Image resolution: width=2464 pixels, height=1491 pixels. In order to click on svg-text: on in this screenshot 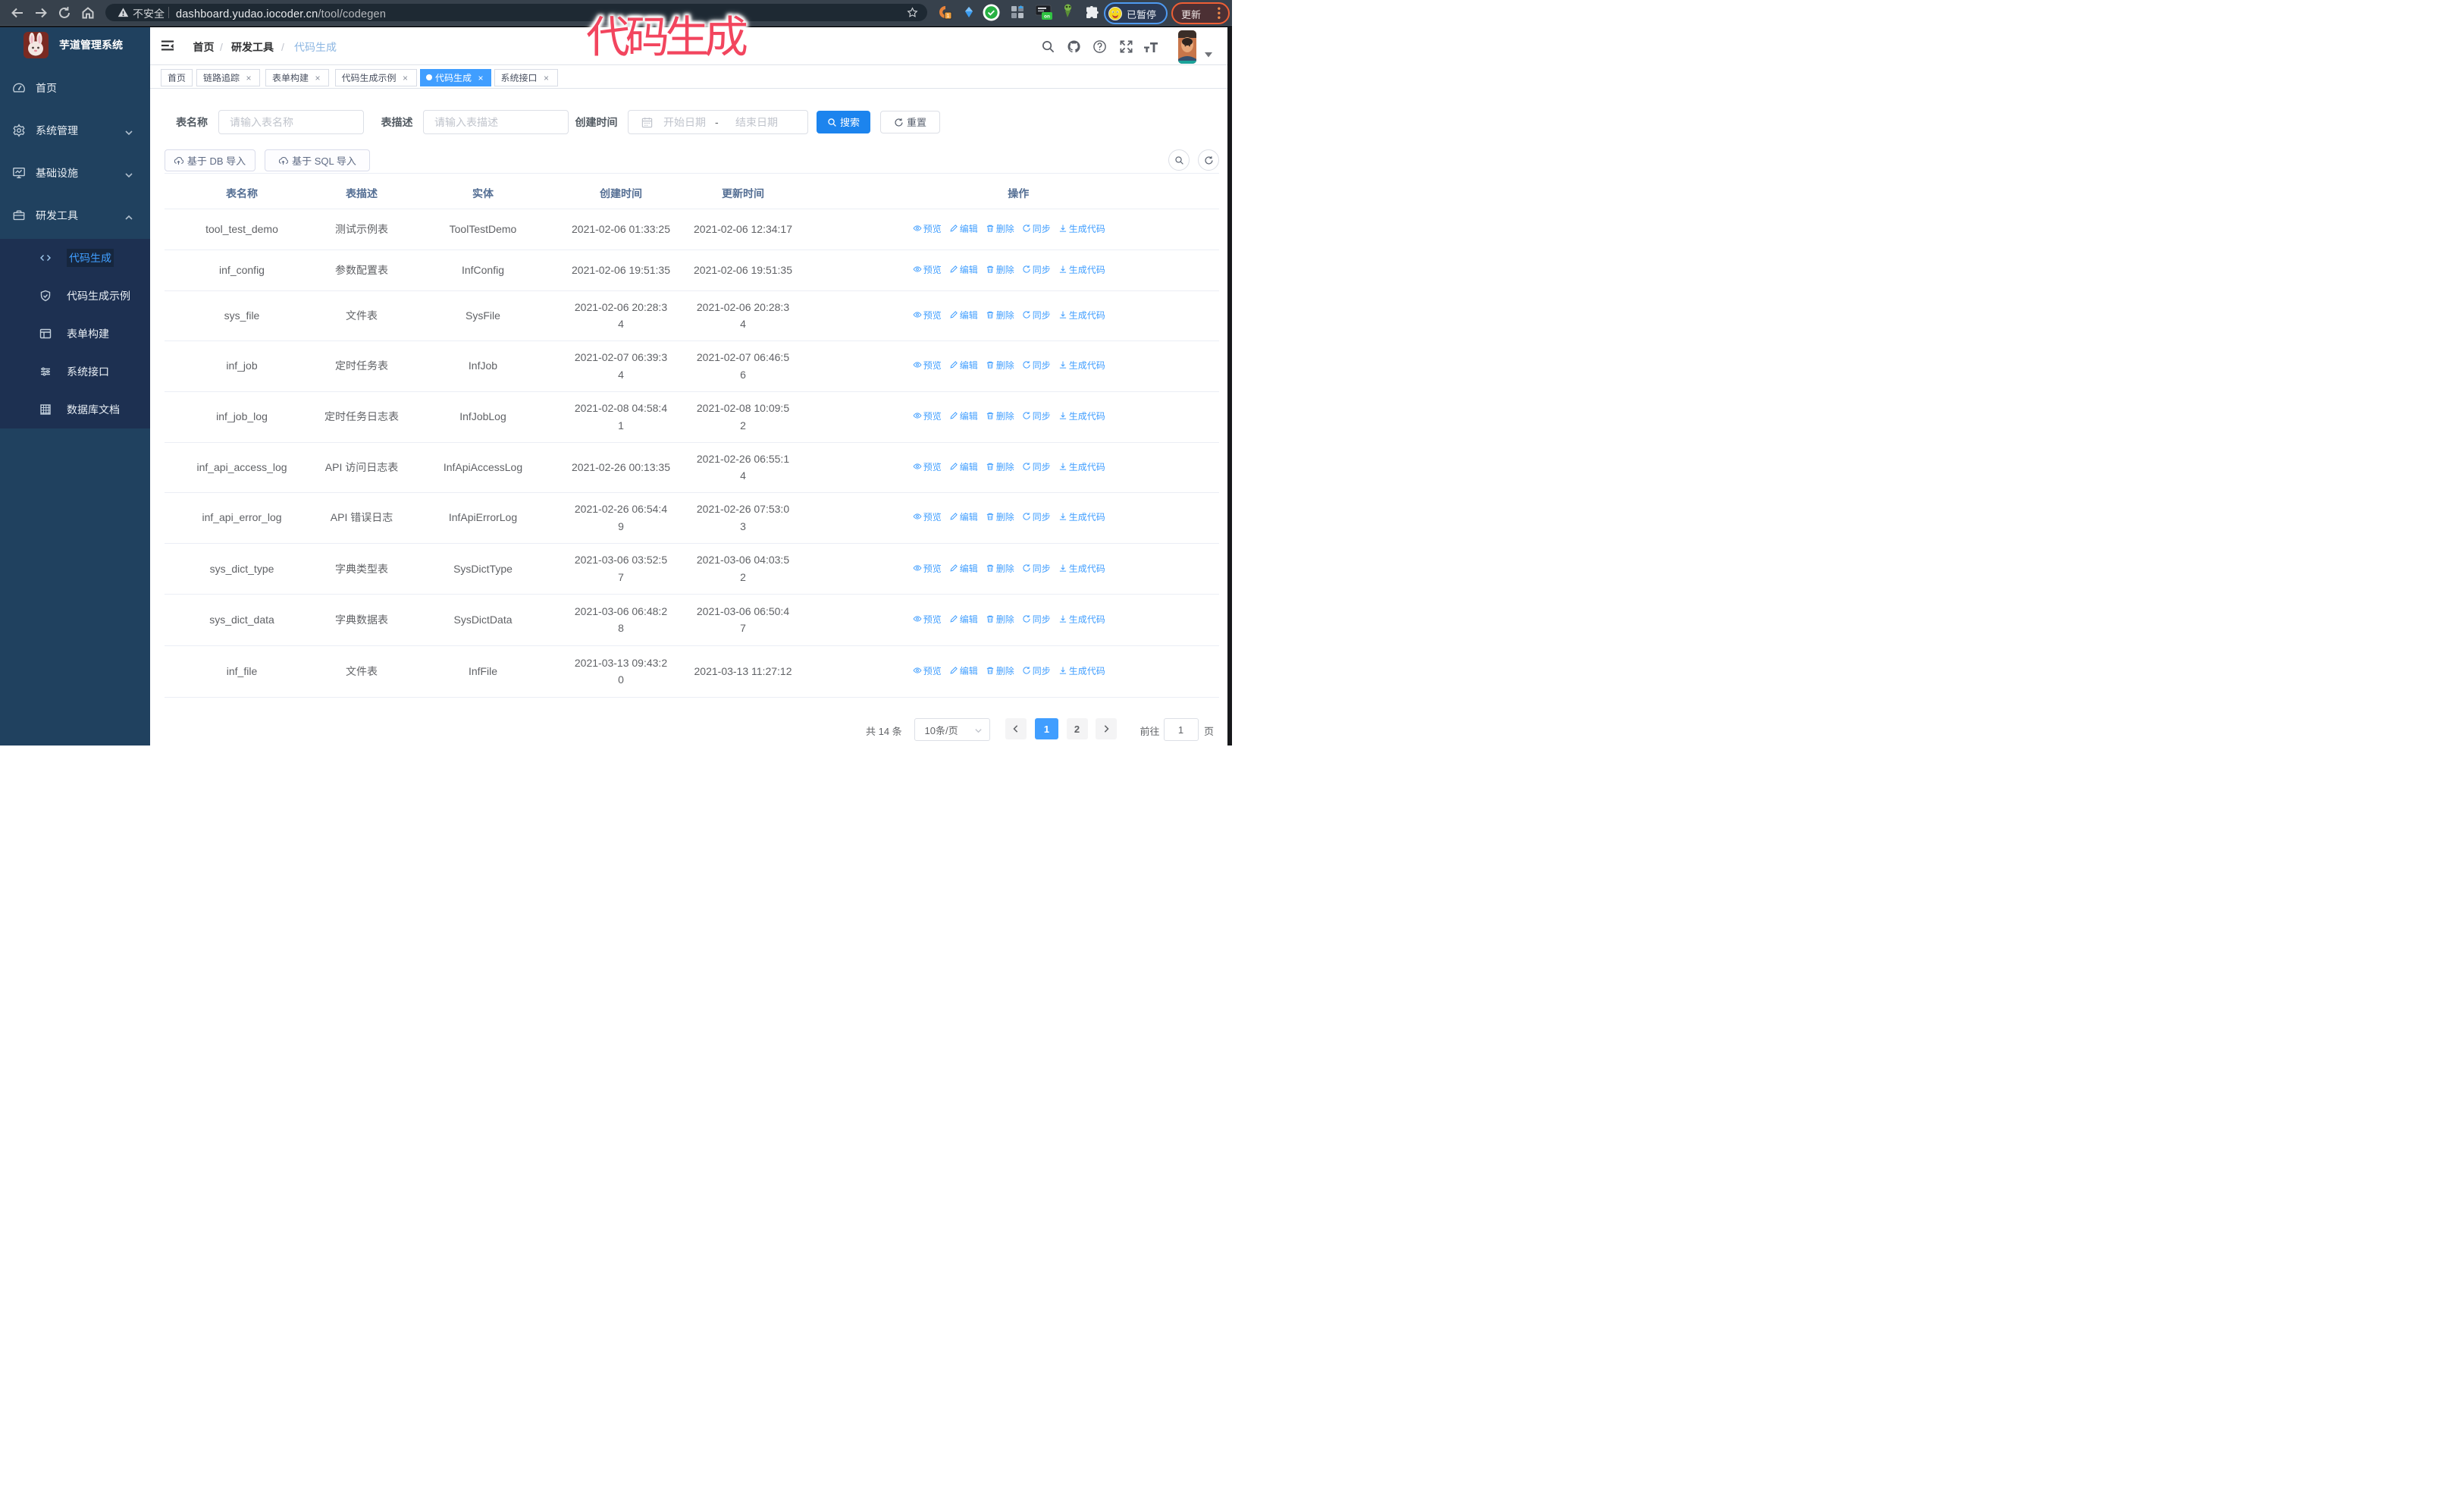, I will do `click(1047, 17)`.